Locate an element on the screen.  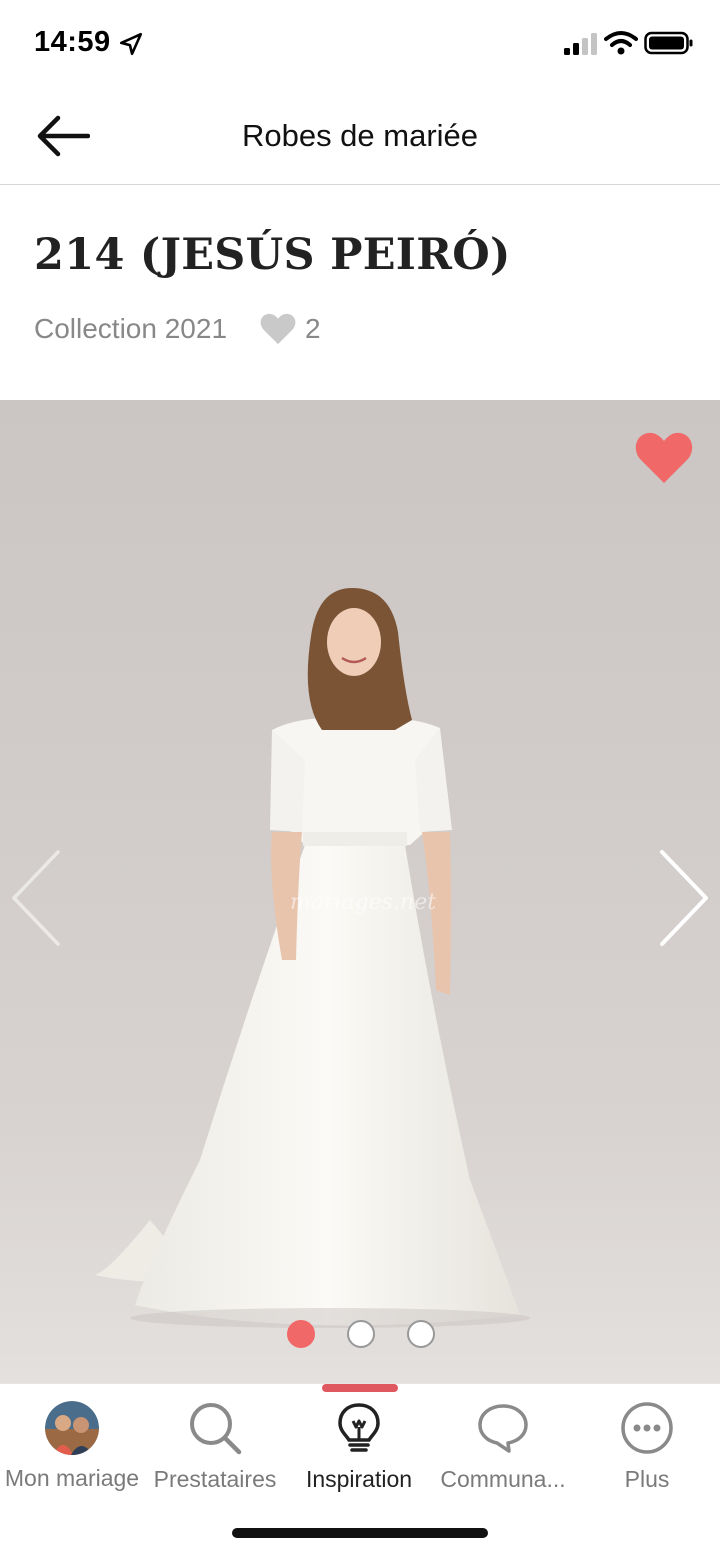
tab-prestataires: Prestataires is located at coordinates (215, 1450).